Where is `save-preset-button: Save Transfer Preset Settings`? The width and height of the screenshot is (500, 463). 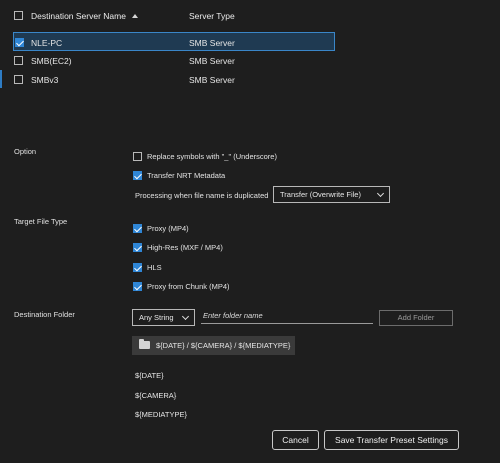
save-preset-button: Save Transfer Preset Settings is located at coordinates (391, 440).